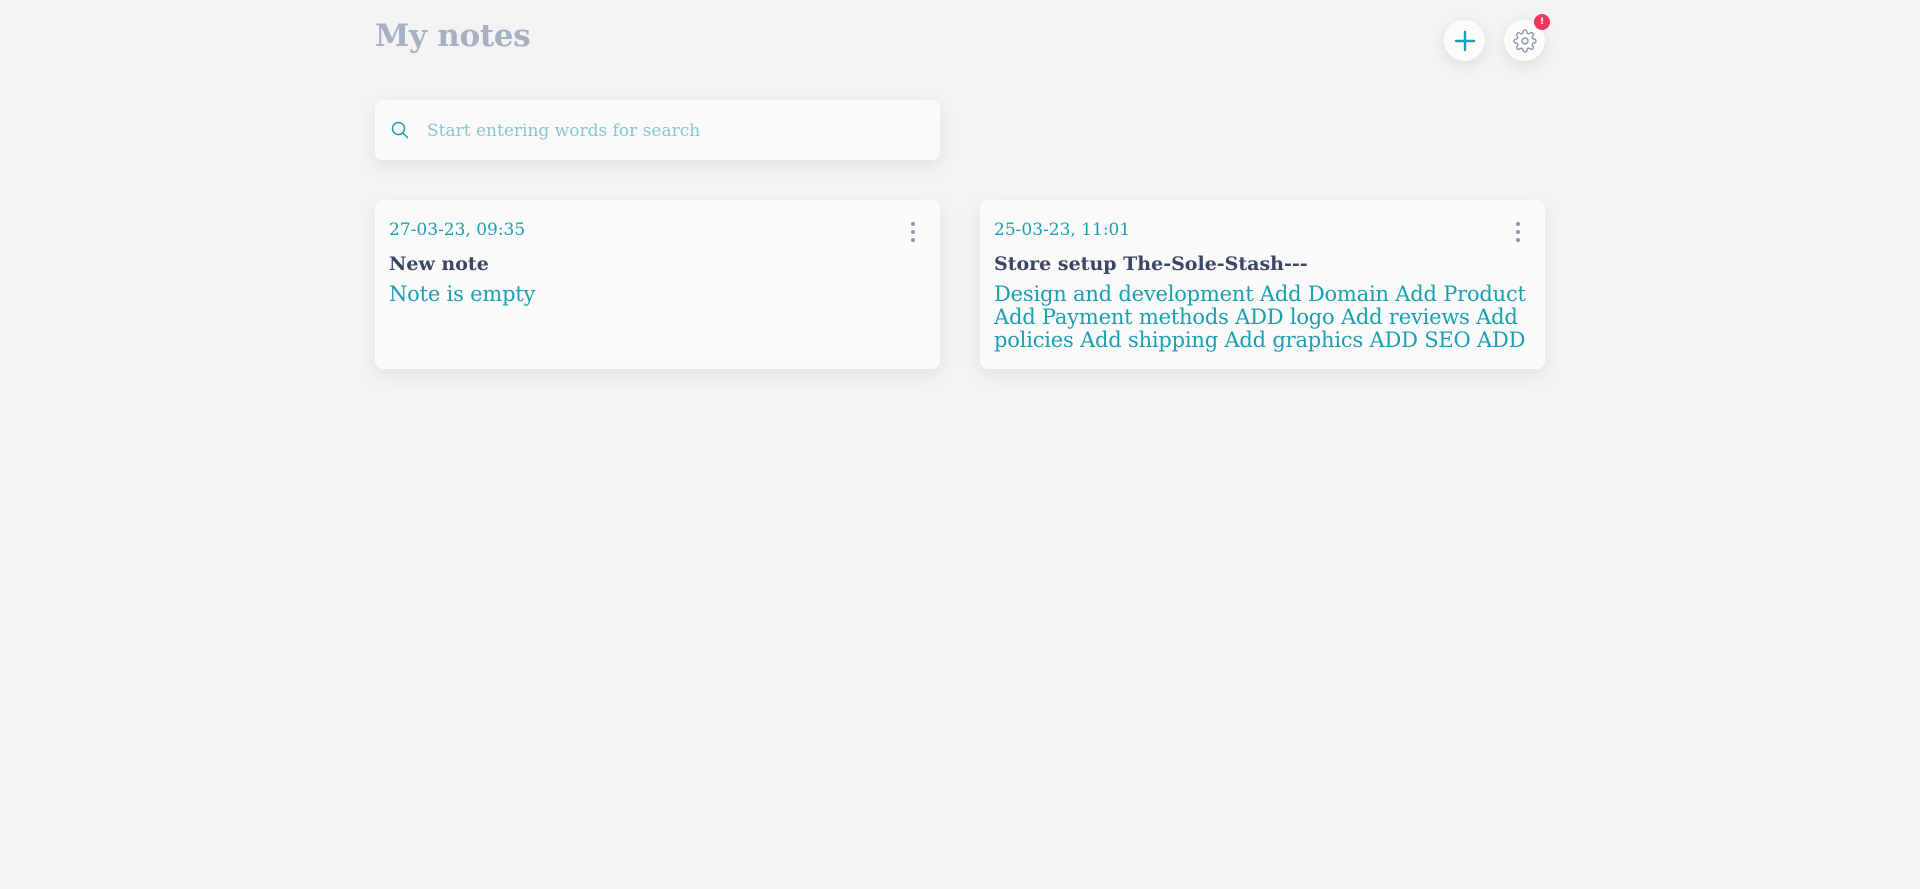 The image size is (1920, 889). Describe the element at coordinates (453, 36) in the screenshot. I see `page-title: My notes` at that location.